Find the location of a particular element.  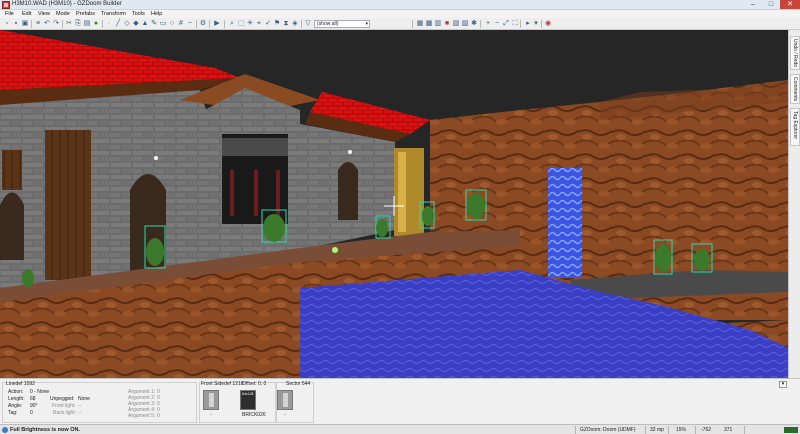

save-map-icon: ▣ is located at coordinates (25, 24).